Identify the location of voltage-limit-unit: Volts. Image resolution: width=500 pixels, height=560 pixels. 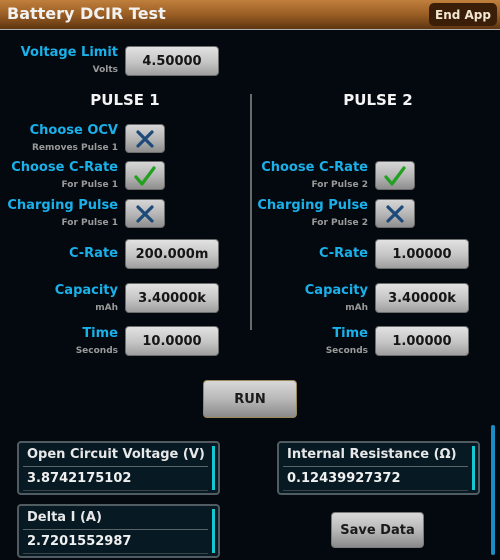
(105, 70).